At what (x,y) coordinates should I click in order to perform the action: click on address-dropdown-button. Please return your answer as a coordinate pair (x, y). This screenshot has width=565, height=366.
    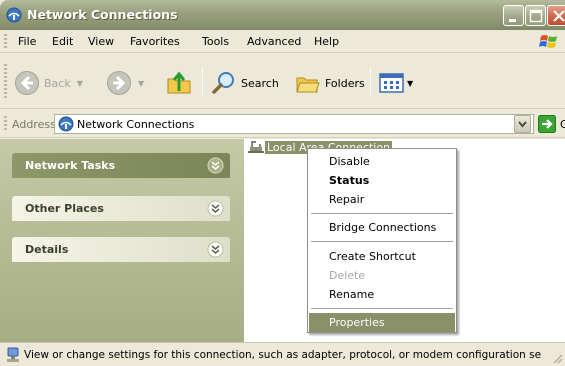
    Looking at the image, I should click on (522, 124).